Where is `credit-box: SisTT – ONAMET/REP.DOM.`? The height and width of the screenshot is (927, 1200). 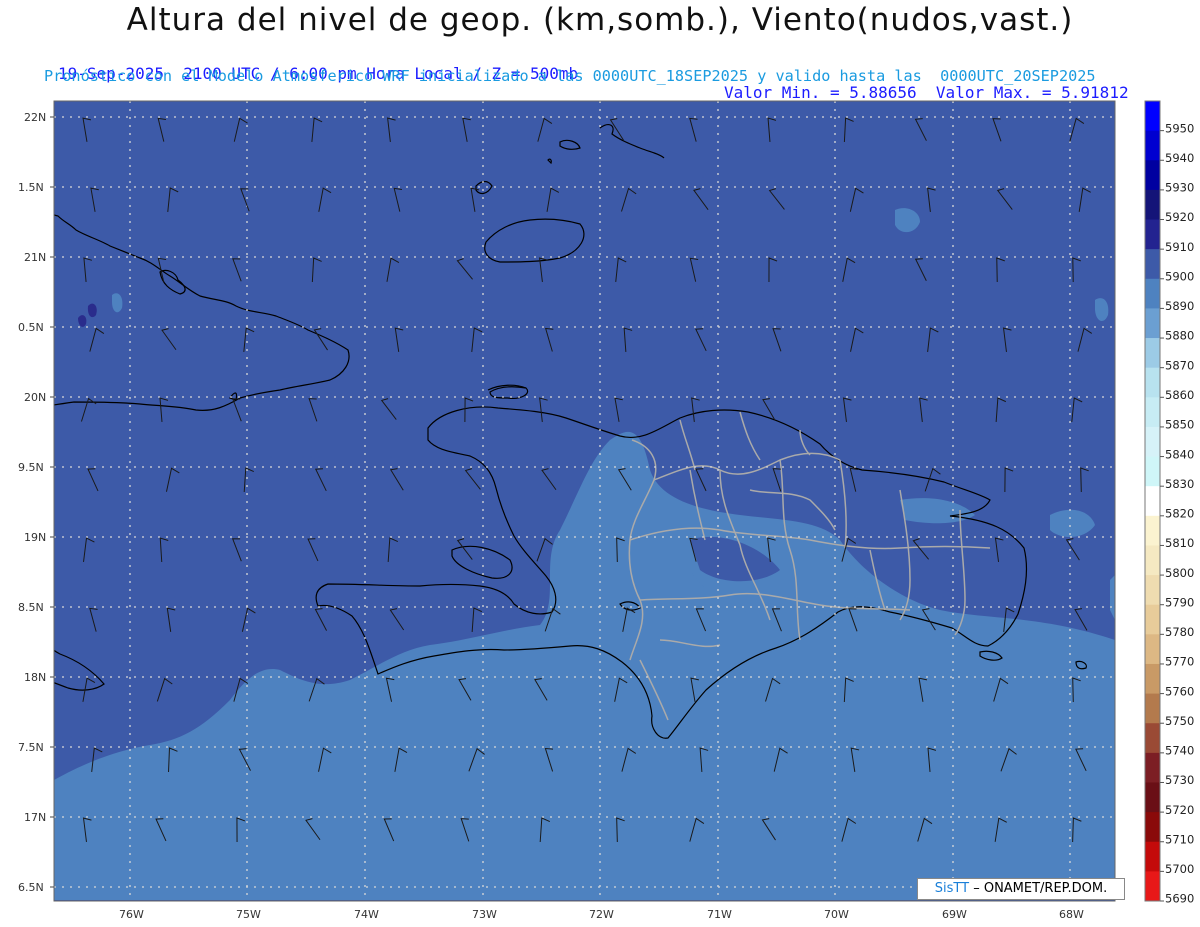 credit-box: SisTT – ONAMET/REP.DOM. is located at coordinates (1021, 889).